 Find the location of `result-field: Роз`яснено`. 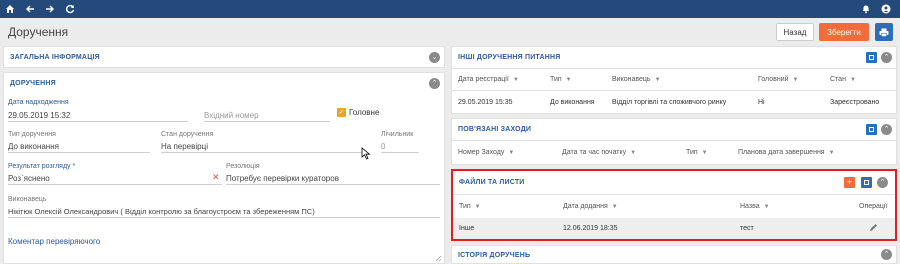

result-field: Роз`яснено is located at coordinates (115, 179).